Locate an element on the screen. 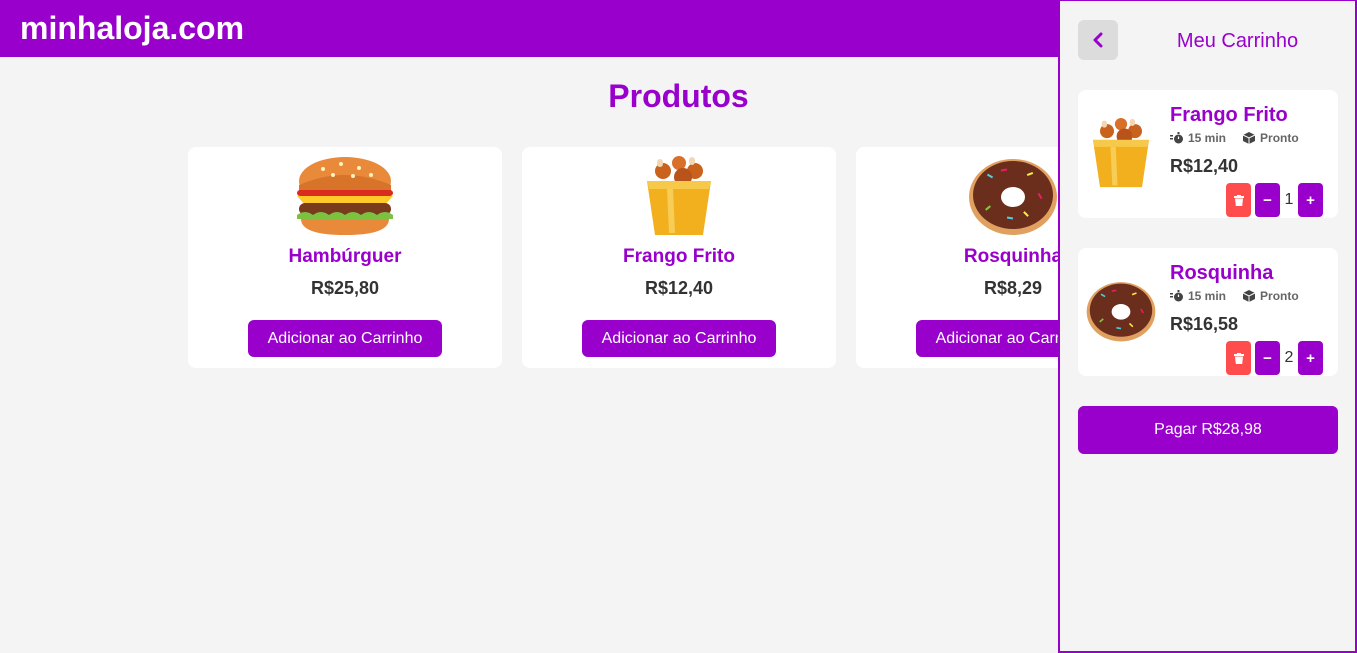 Image resolution: width=1357 pixels, height=653 pixels. cart-title: Meu Carrinho is located at coordinates (1237, 41).